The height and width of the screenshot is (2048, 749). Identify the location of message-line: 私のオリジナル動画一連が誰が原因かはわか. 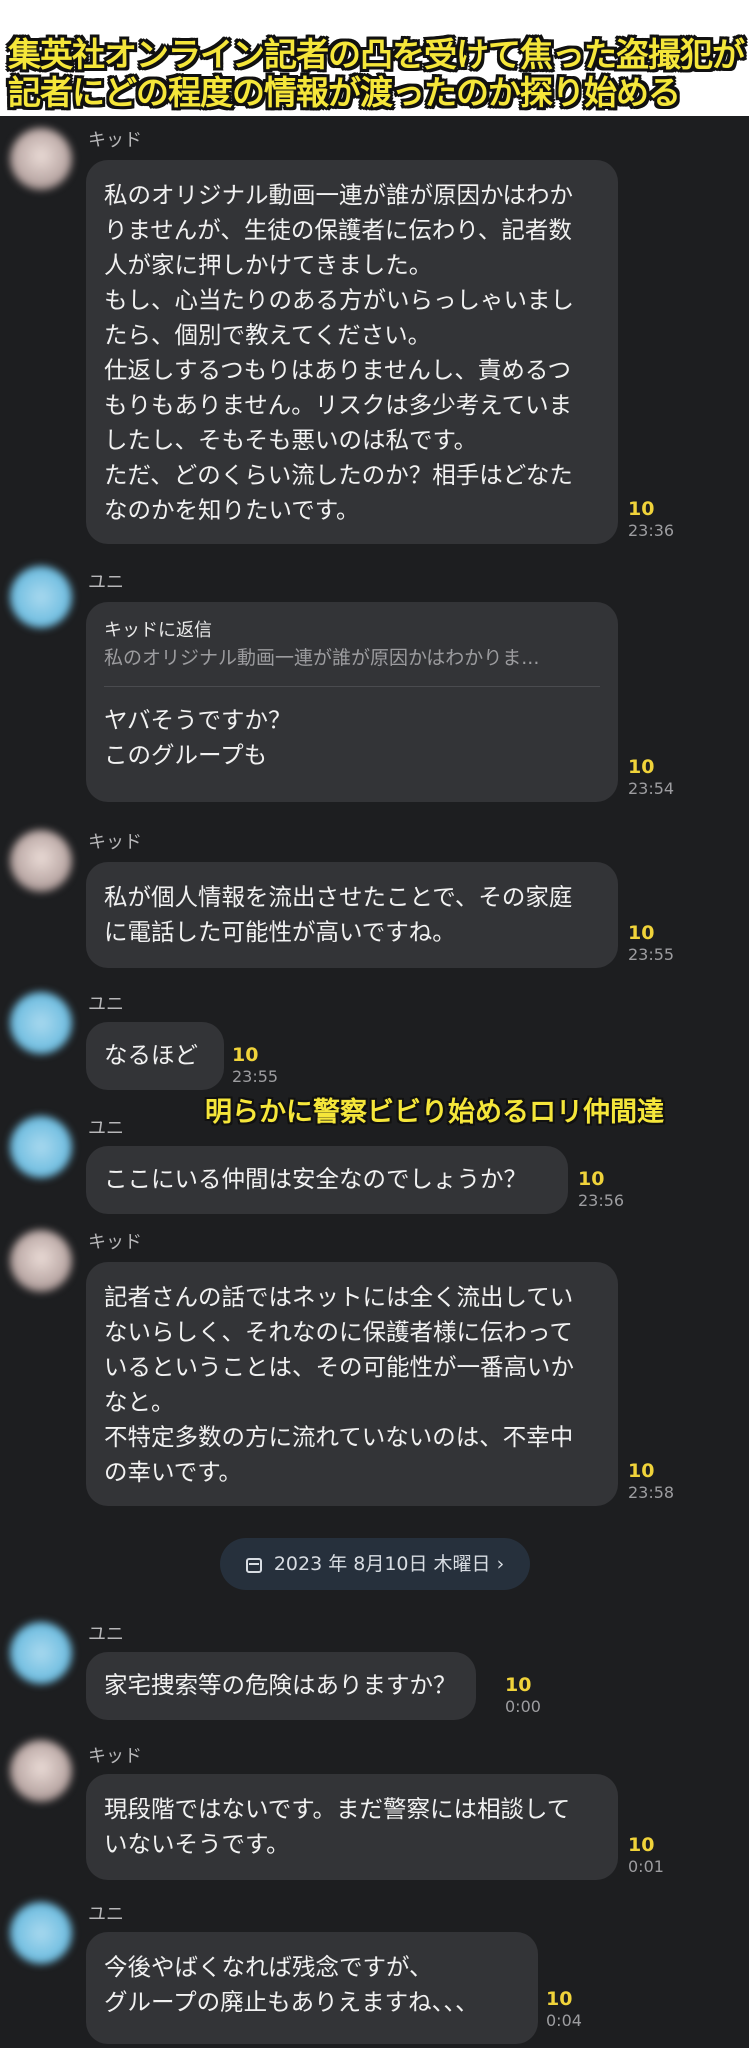
(339, 195).